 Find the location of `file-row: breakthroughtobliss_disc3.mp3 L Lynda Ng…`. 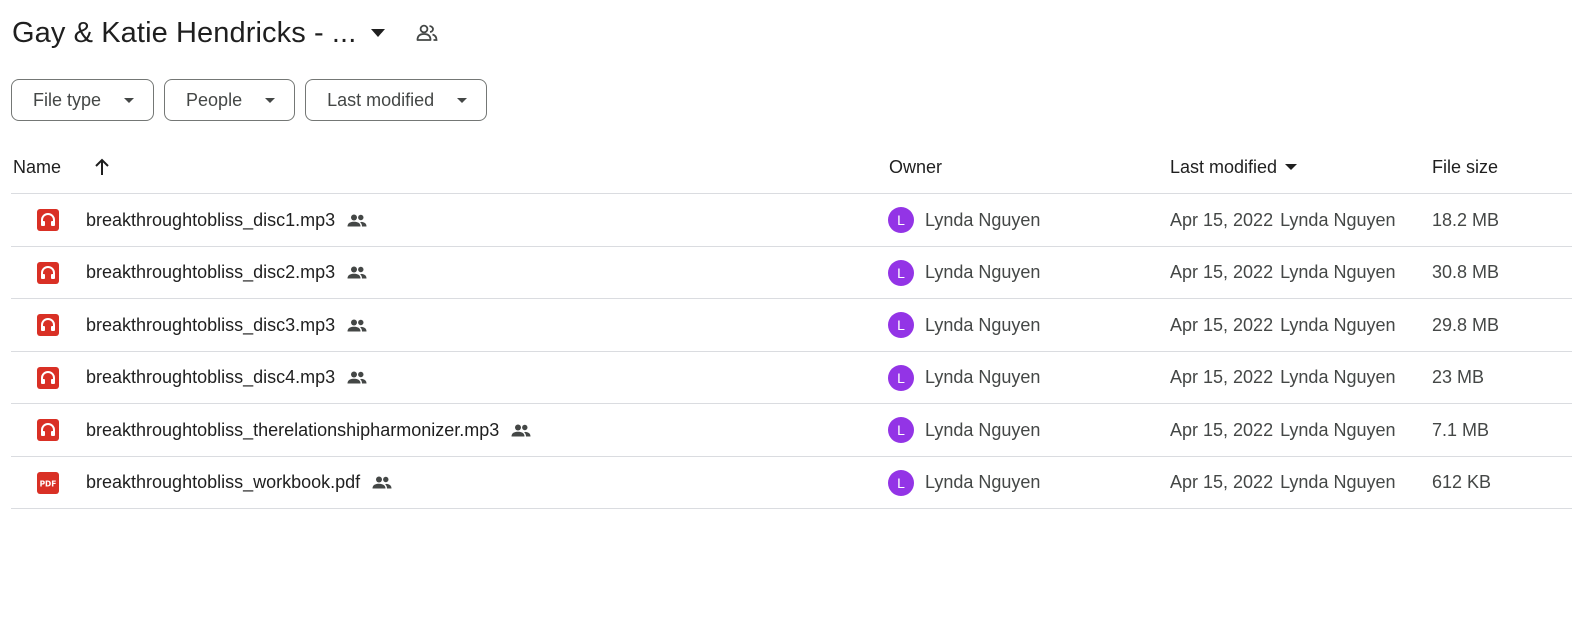

file-row: breakthroughtobliss_disc3.mp3 L Lynda Ng… is located at coordinates (791, 325).